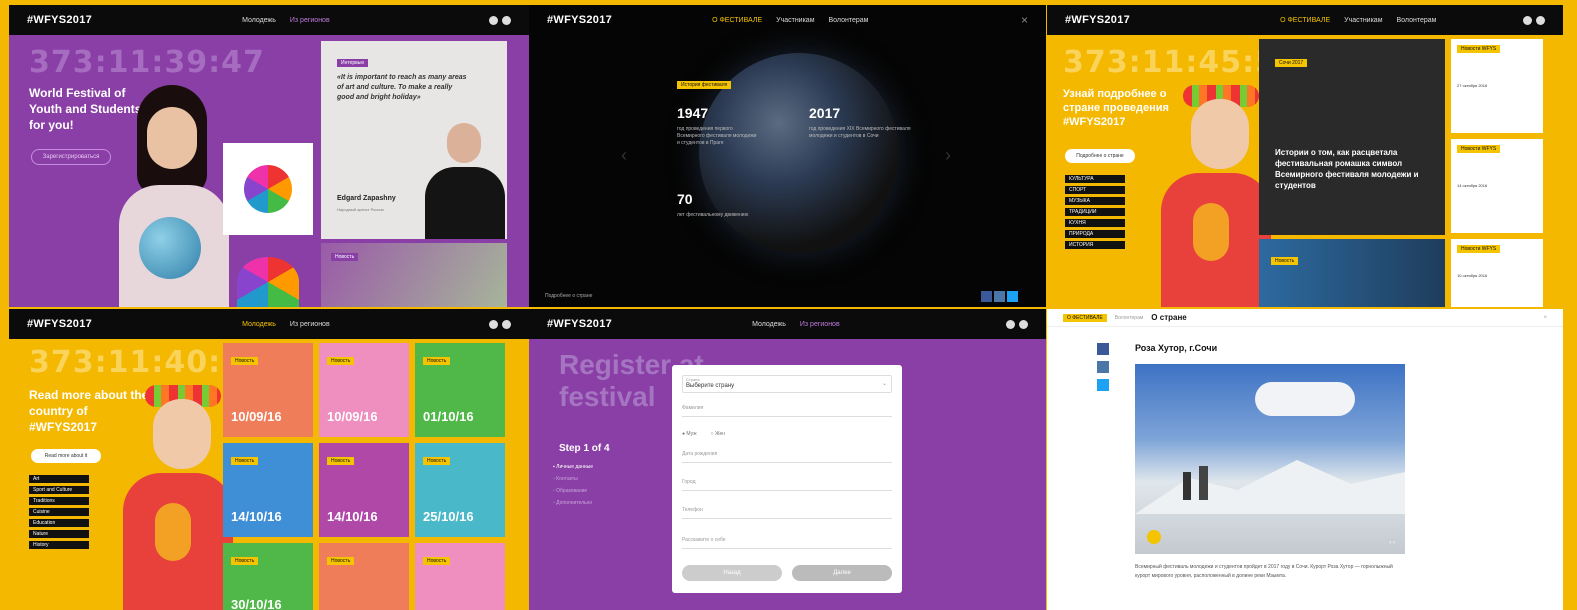  I want to click on card-date: 10/09/16, so click(352, 416).